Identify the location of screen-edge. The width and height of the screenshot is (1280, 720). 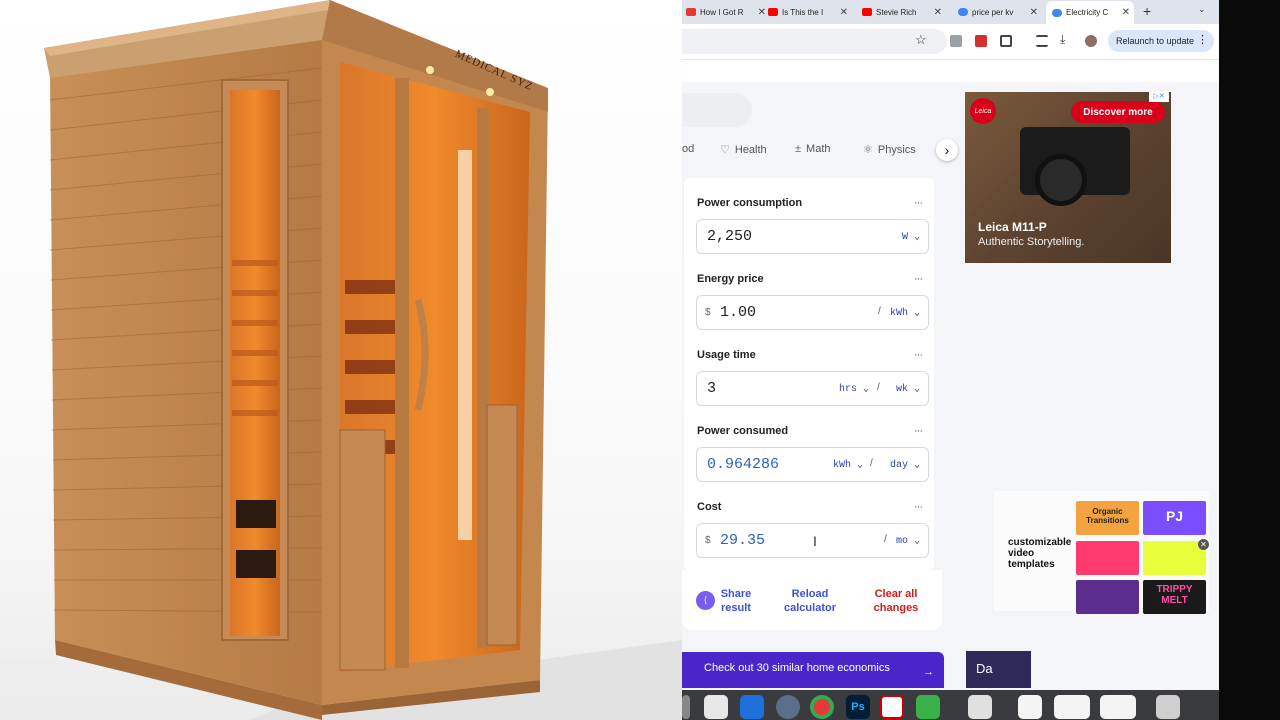
(1249, 360).